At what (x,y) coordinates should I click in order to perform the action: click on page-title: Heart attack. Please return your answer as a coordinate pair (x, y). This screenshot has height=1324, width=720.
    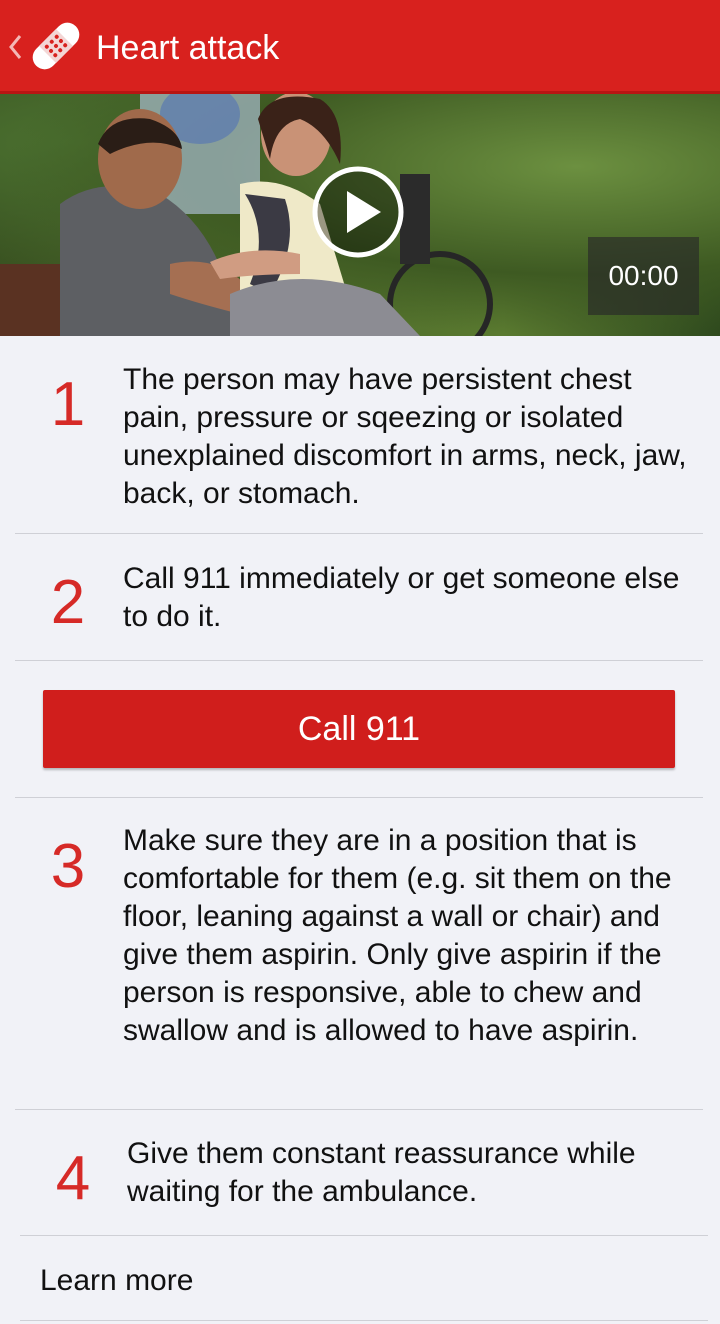
    Looking at the image, I should click on (188, 48).